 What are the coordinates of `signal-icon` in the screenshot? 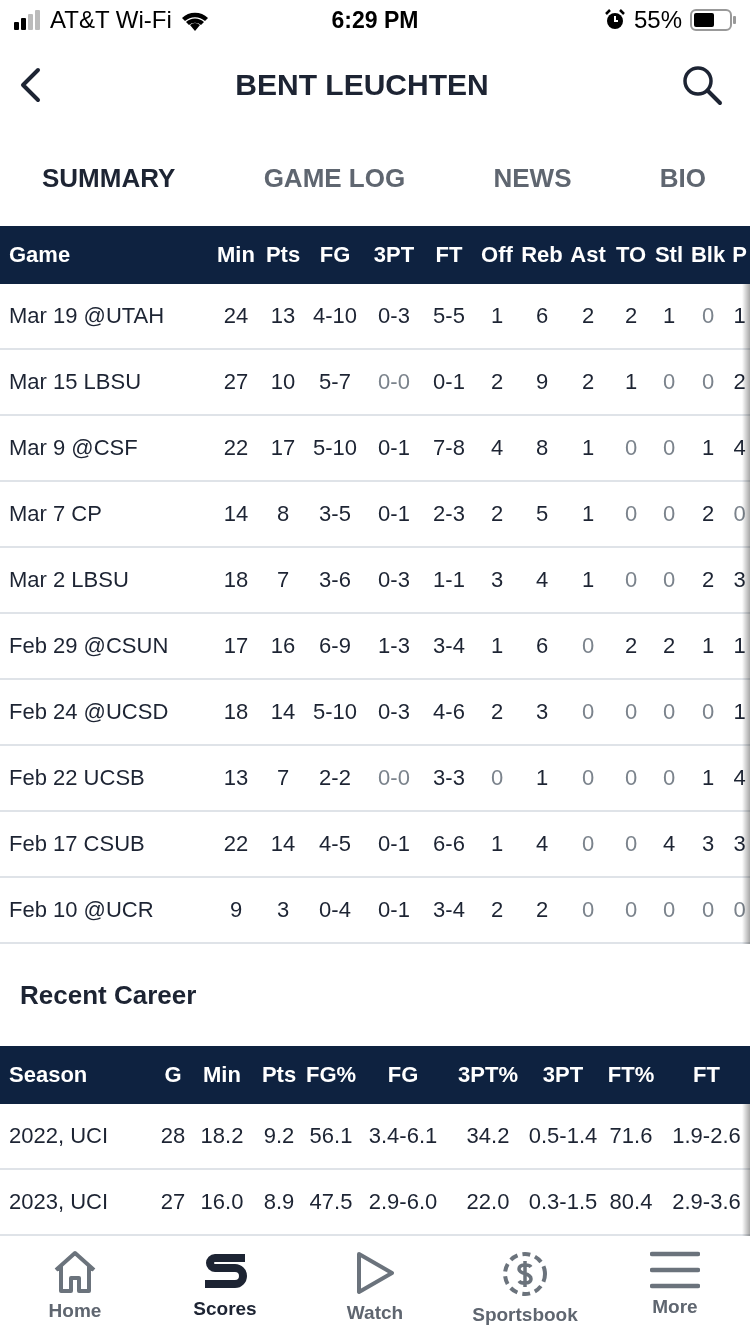 It's located at (28, 20).